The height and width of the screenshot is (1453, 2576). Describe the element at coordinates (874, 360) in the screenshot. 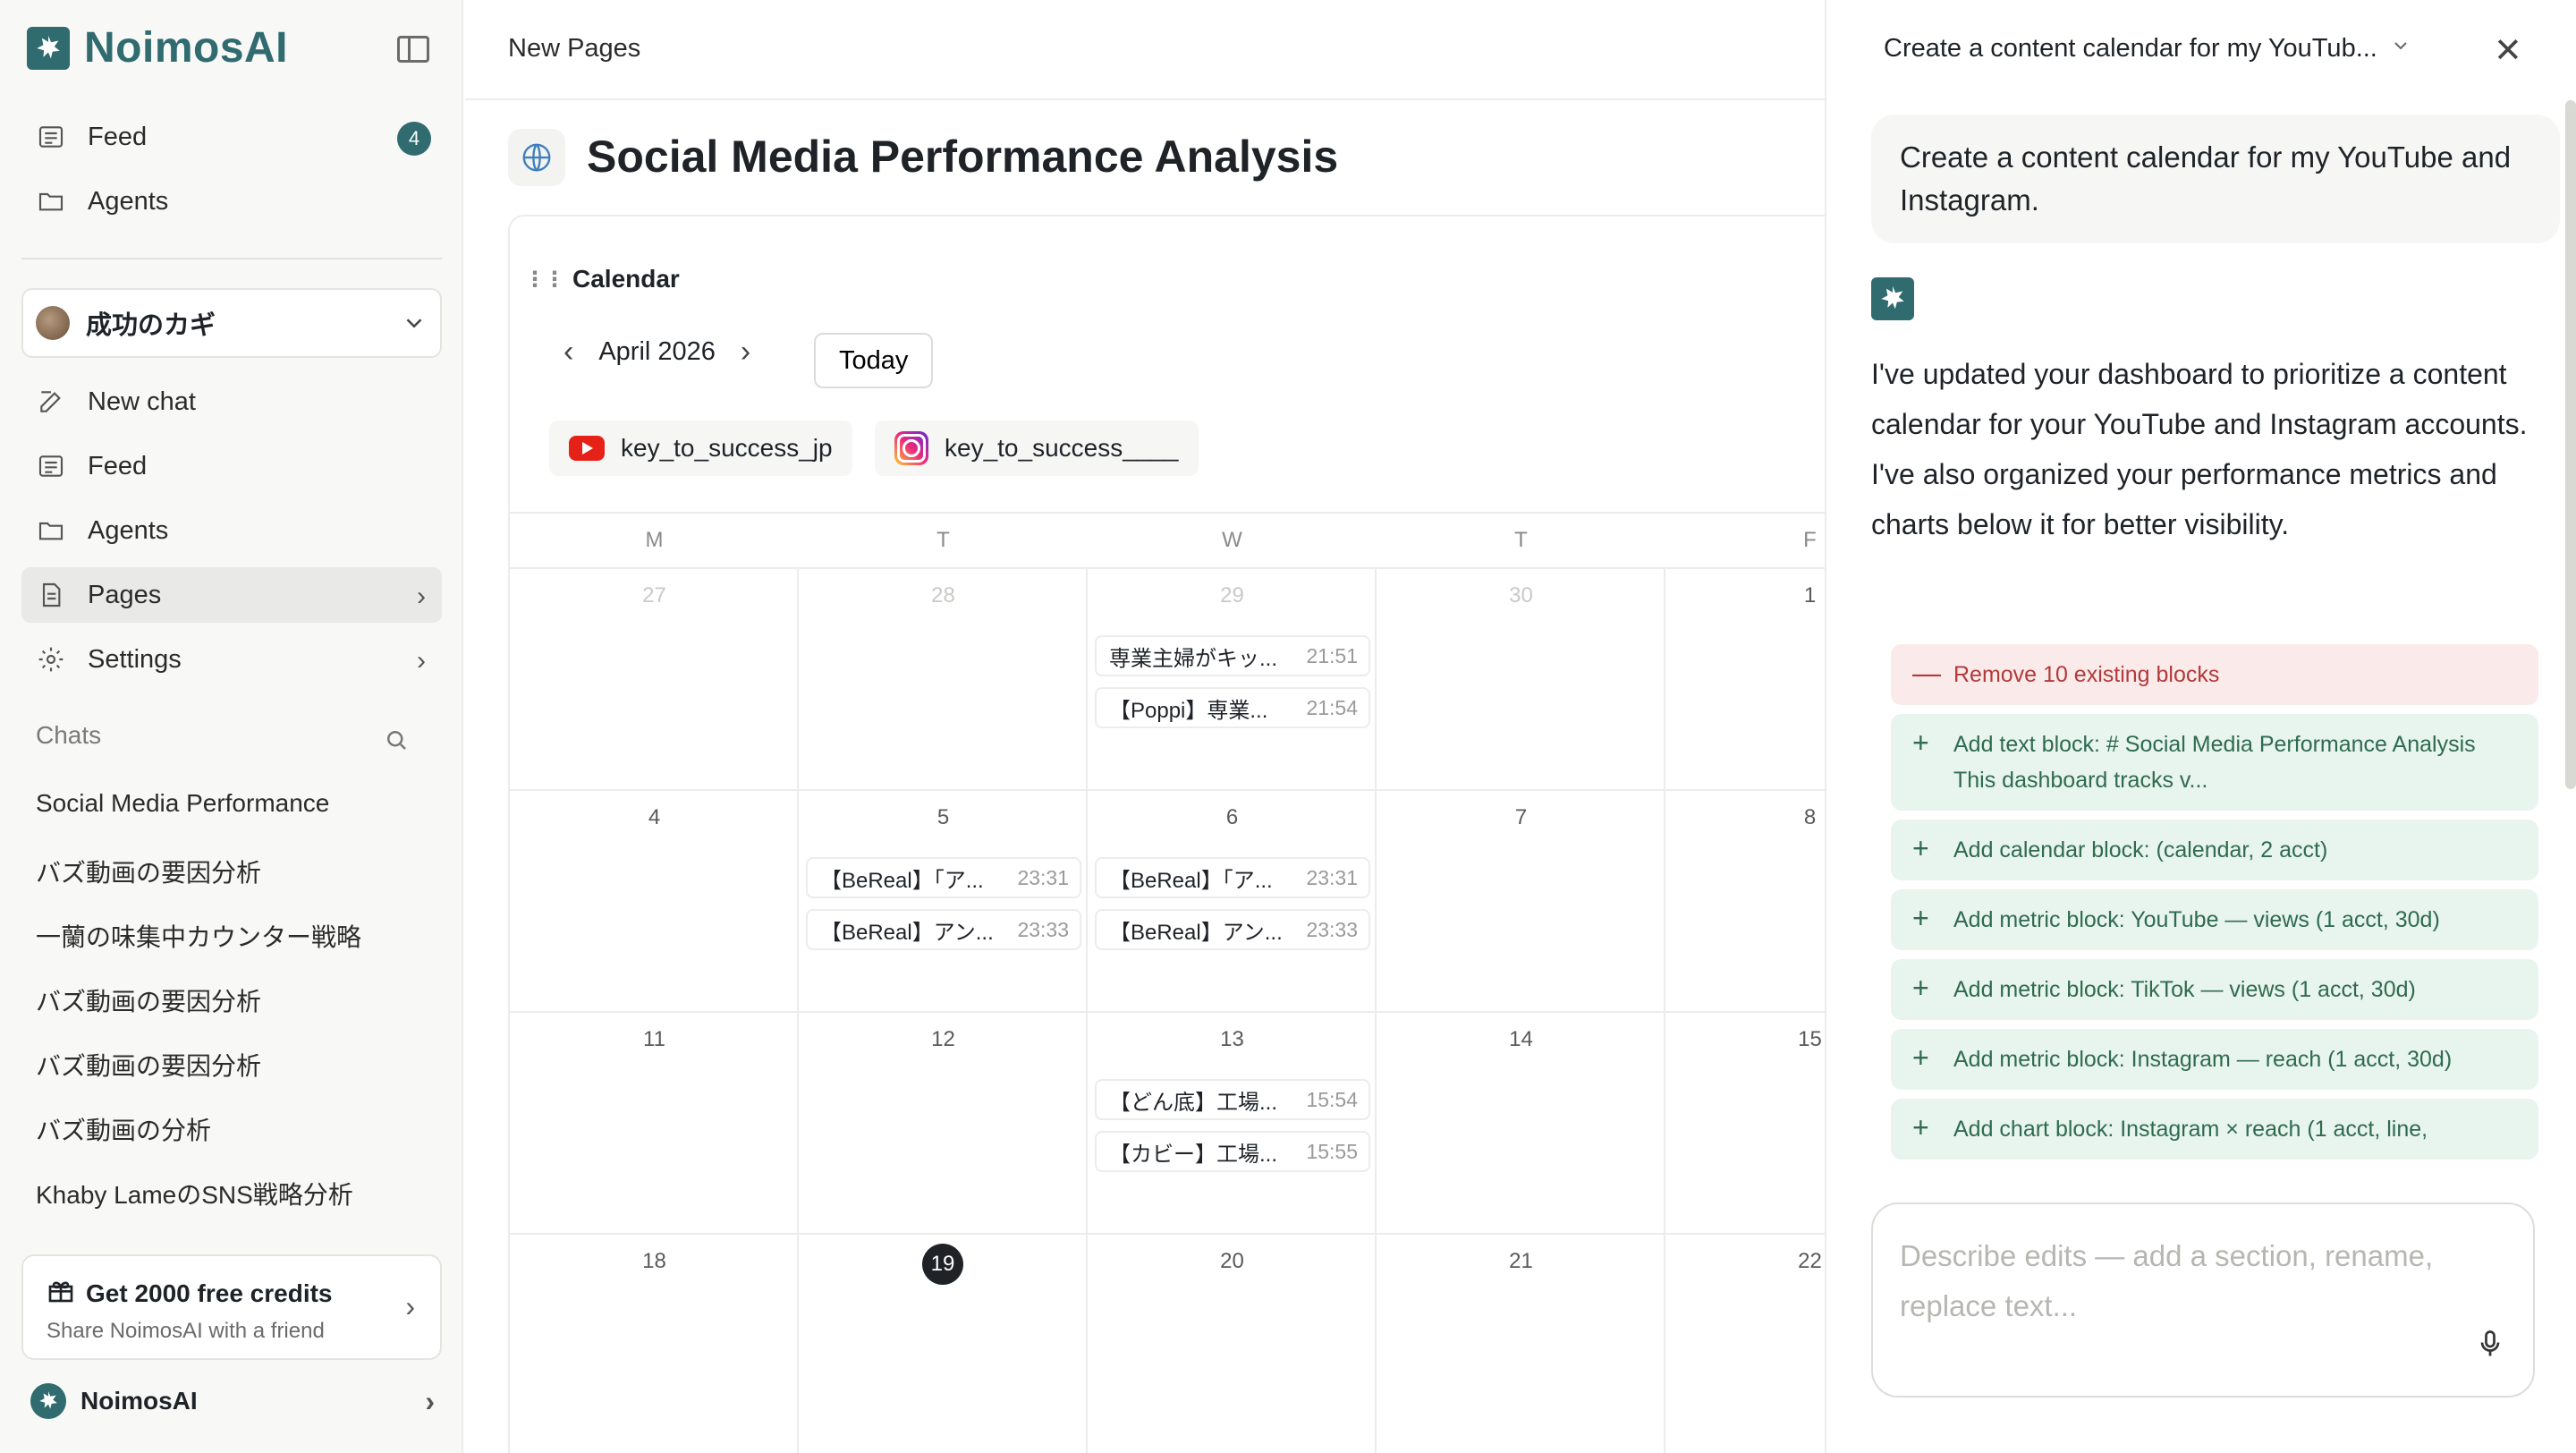

I see `today-button: Today` at that location.